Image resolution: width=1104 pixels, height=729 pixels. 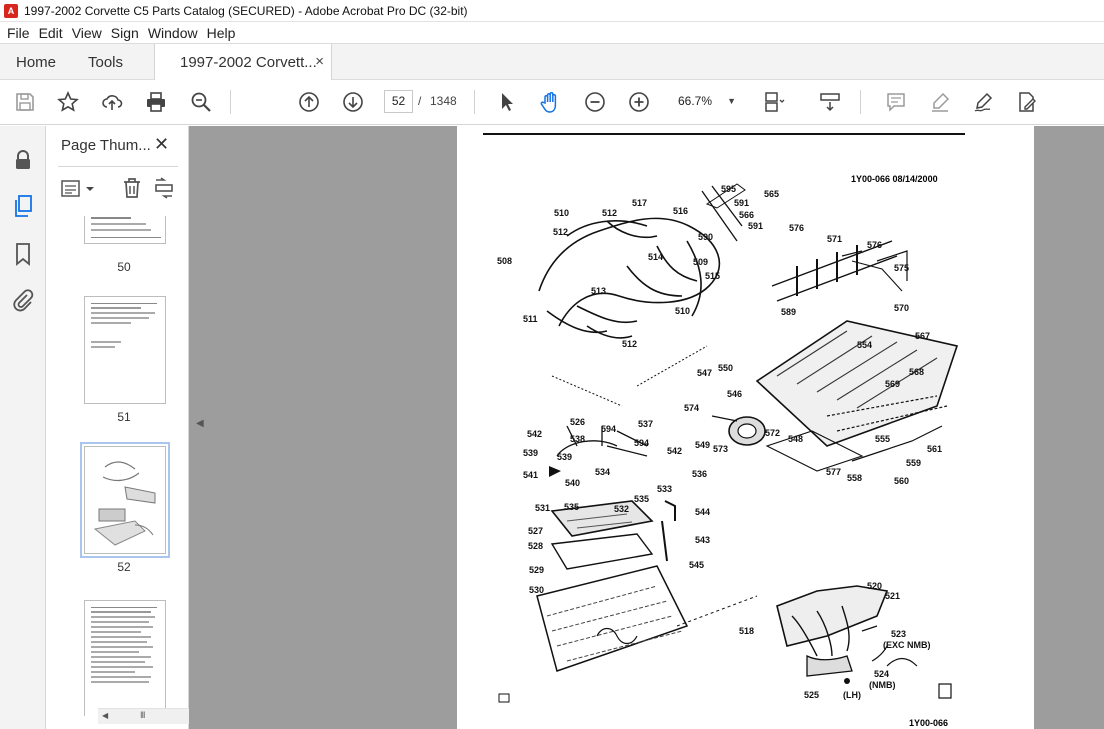 What do you see at coordinates (105, 62) in the screenshot?
I see `tab-tools: Tools` at bounding box center [105, 62].